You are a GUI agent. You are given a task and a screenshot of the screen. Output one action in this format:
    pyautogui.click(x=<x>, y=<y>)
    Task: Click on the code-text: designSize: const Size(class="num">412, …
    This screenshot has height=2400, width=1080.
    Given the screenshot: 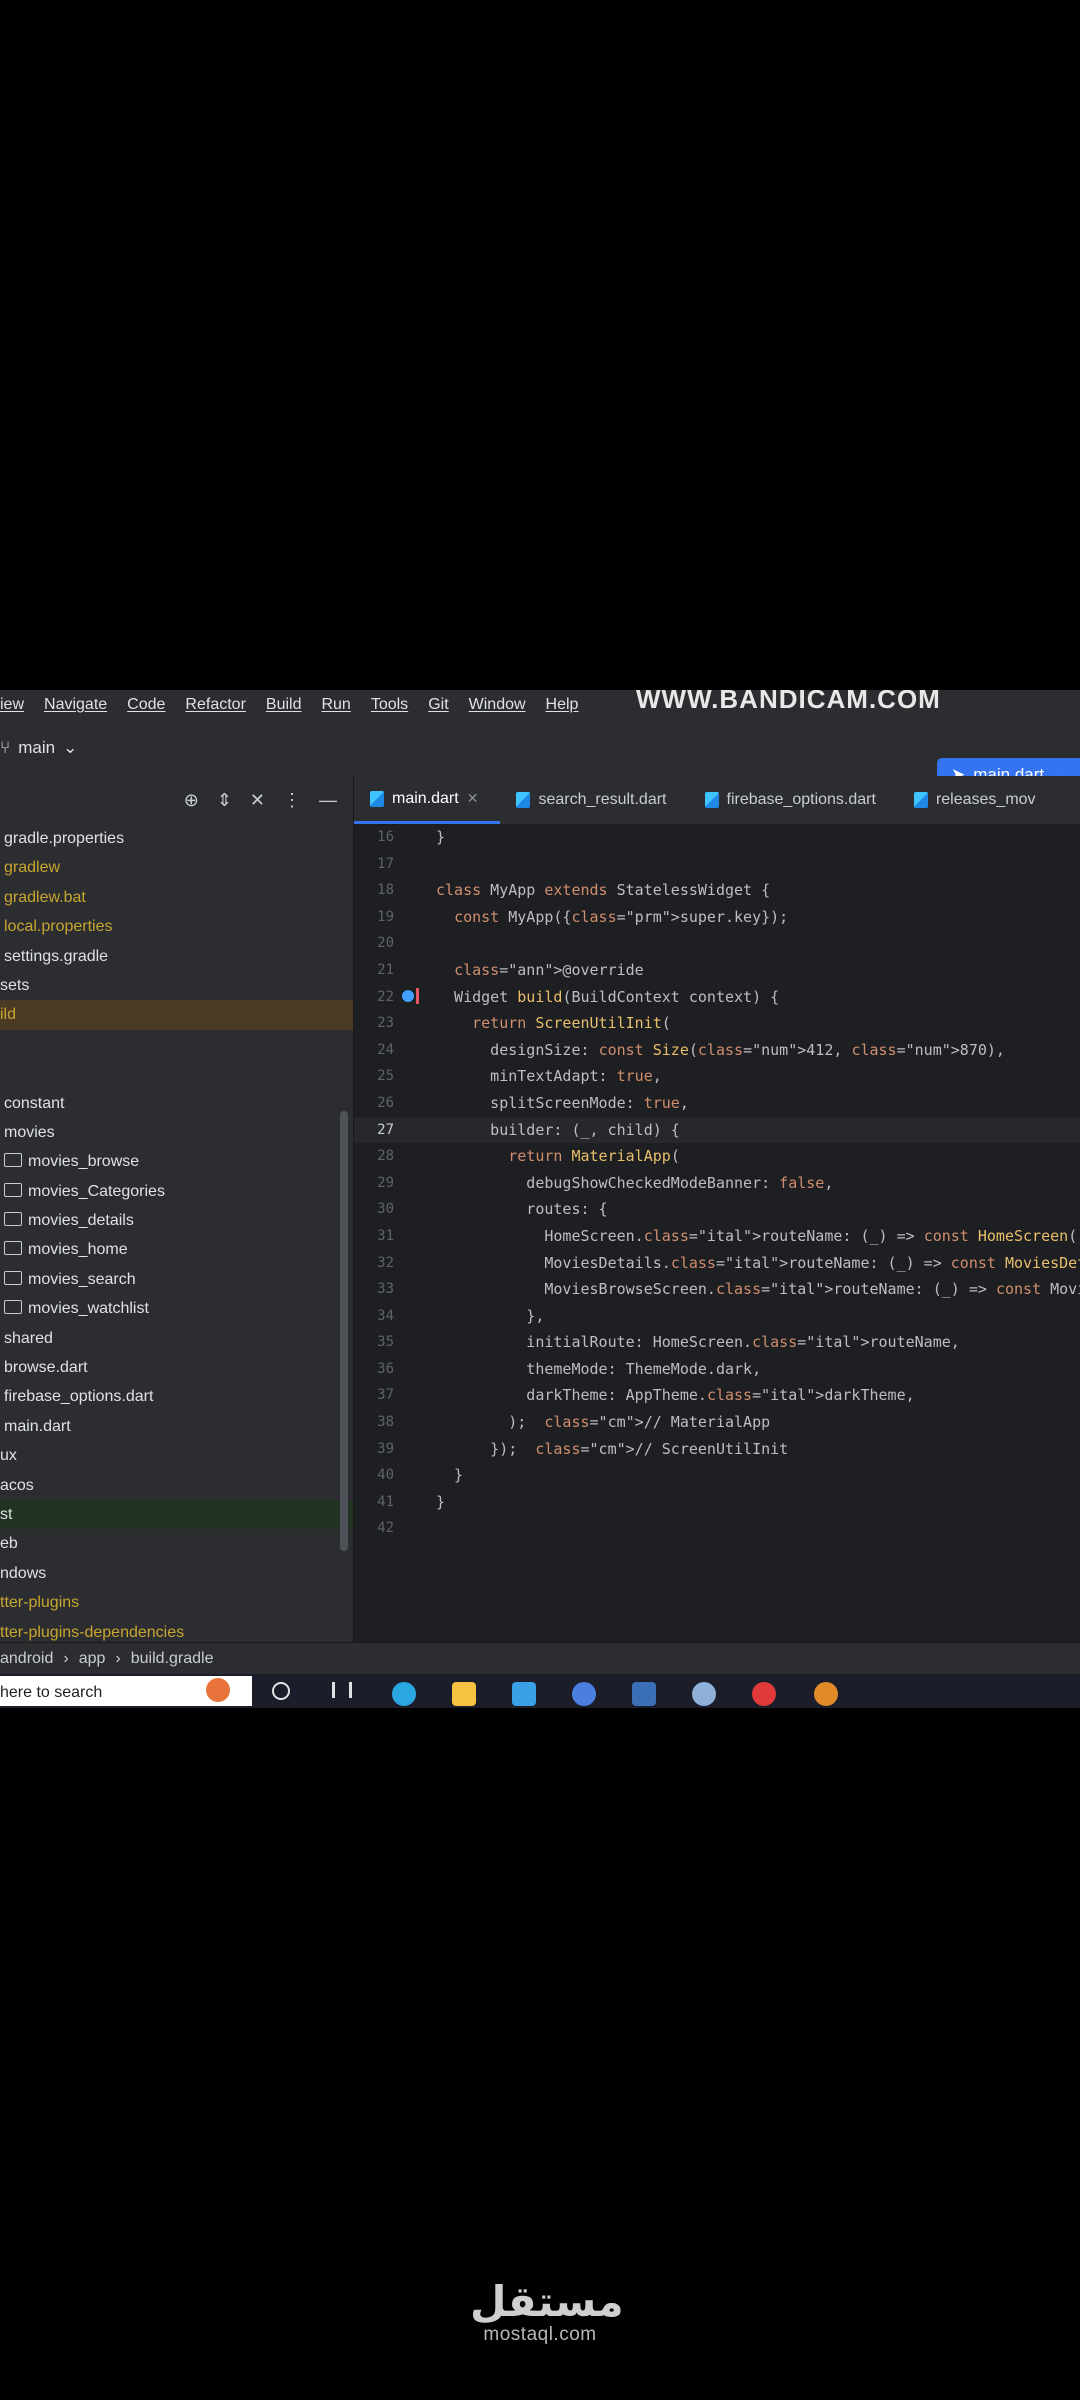 What is the action you would take?
    pyautogui.click(x=720, y=1049)
    